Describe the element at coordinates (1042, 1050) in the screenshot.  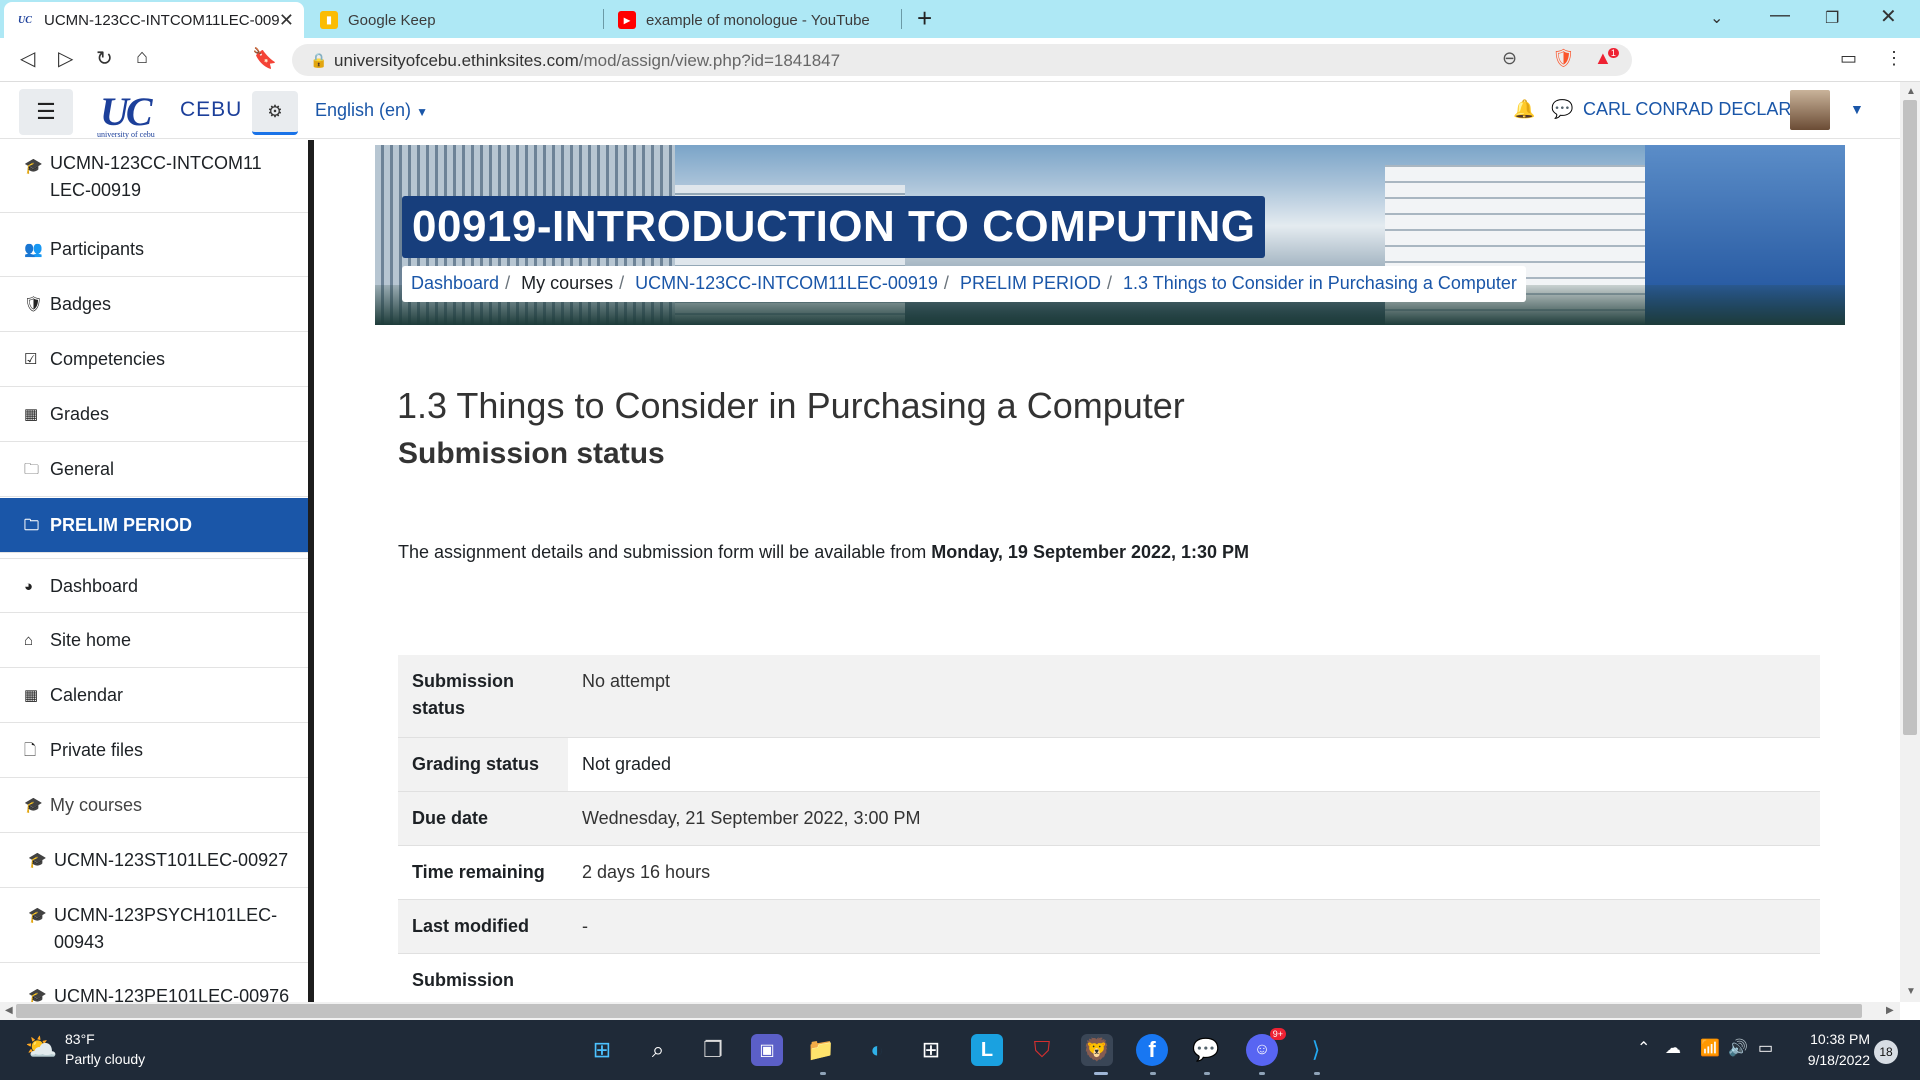
I see `mcafee-icon: ⛉` at that location.